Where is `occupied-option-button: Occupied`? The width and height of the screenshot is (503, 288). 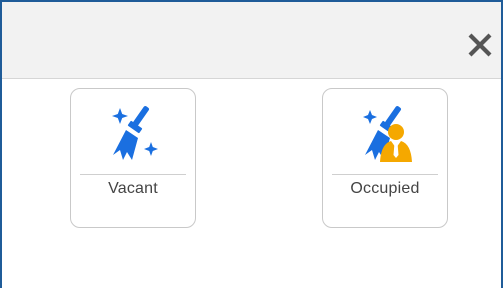
occupied-option-button: Occupied is located at coordinates (385, 158).